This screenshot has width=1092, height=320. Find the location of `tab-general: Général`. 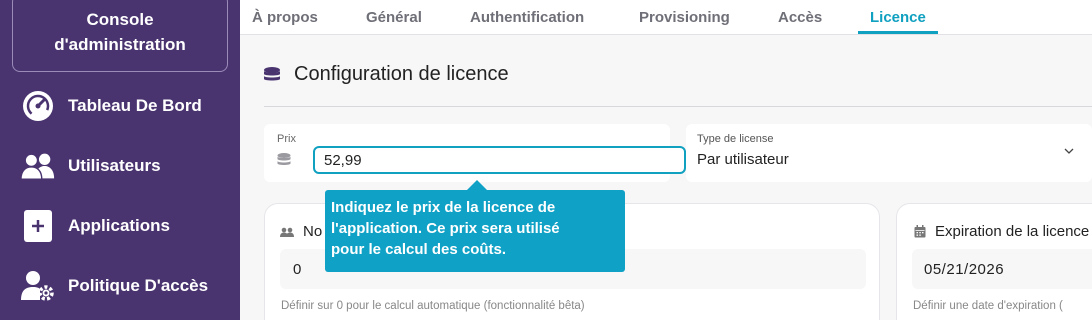

tab-general: Général is located at coordinates (394, 17).